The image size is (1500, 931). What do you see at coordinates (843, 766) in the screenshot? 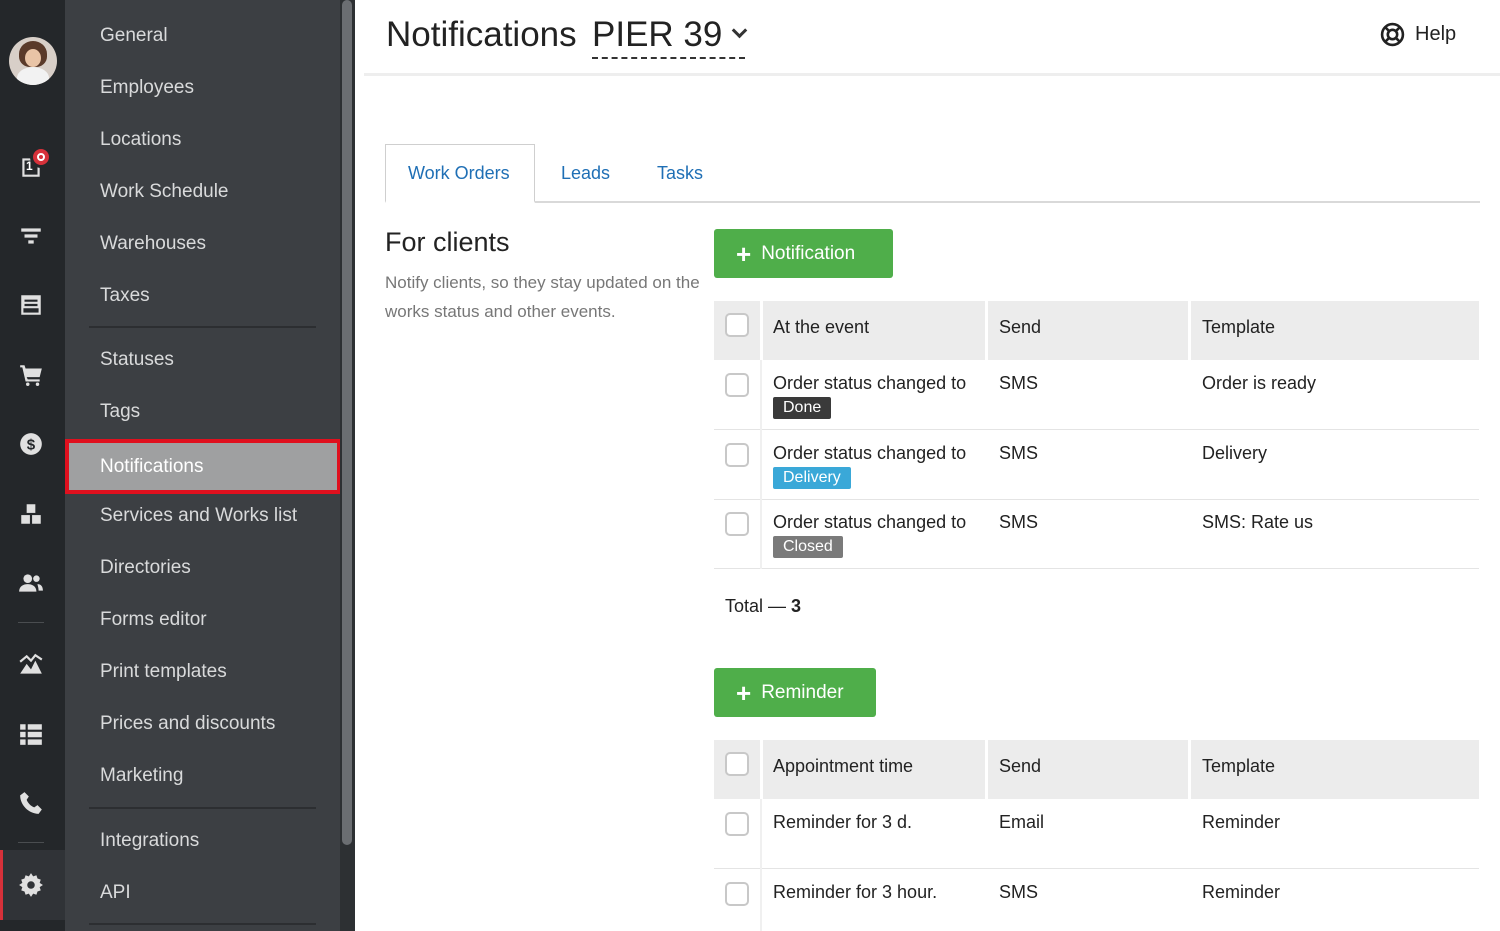
I see `column-header: Appointment time` at bounding box center [843, 766].